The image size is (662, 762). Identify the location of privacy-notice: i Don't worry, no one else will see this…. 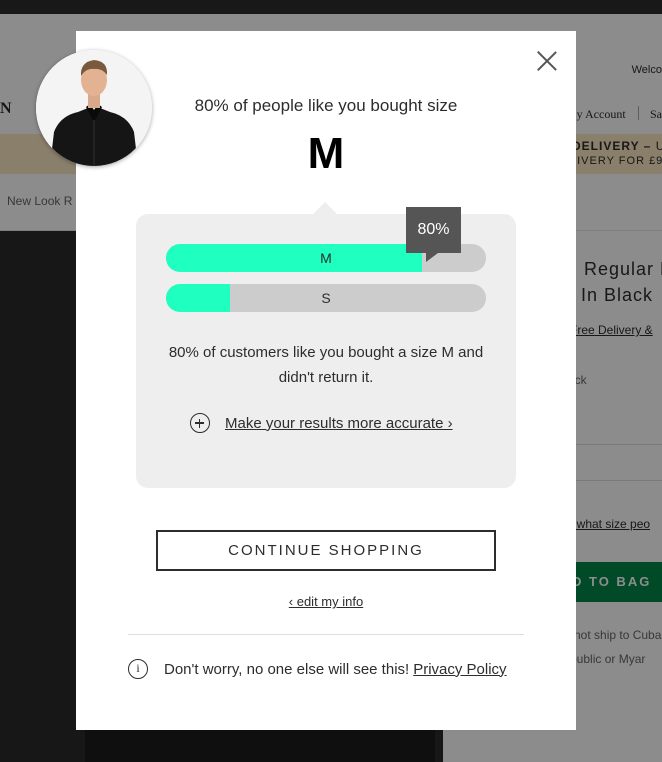
(317, 669).